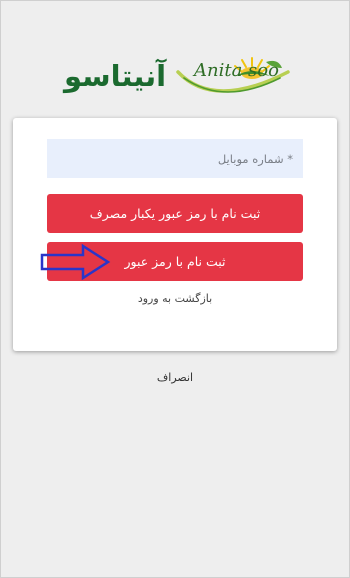 The width and height of the screenshot is (350, 578). I want to click on mobile-number-input, so click(175, 158).